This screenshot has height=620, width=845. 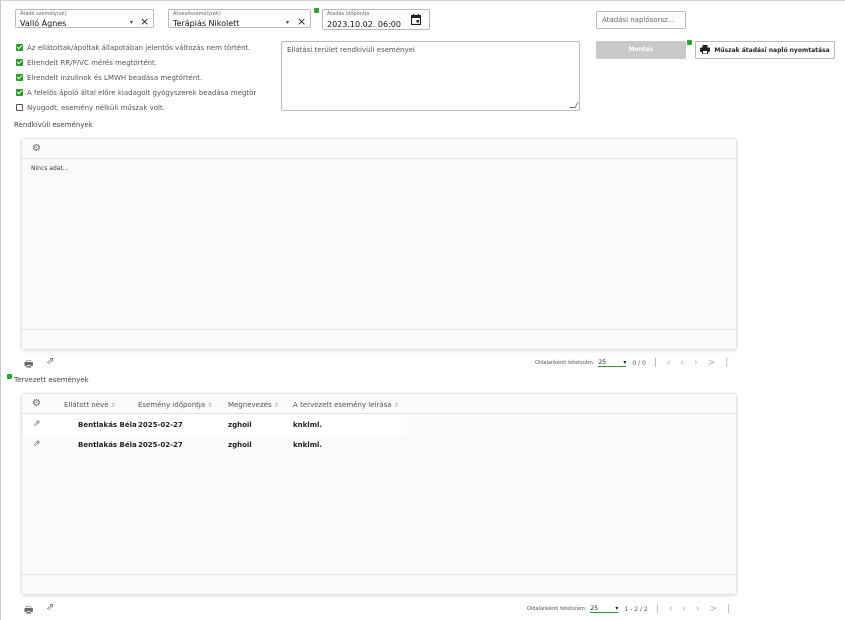 I want to click on datetime-value: 2023.10.02. 06:00, so click(x=364, y=24).